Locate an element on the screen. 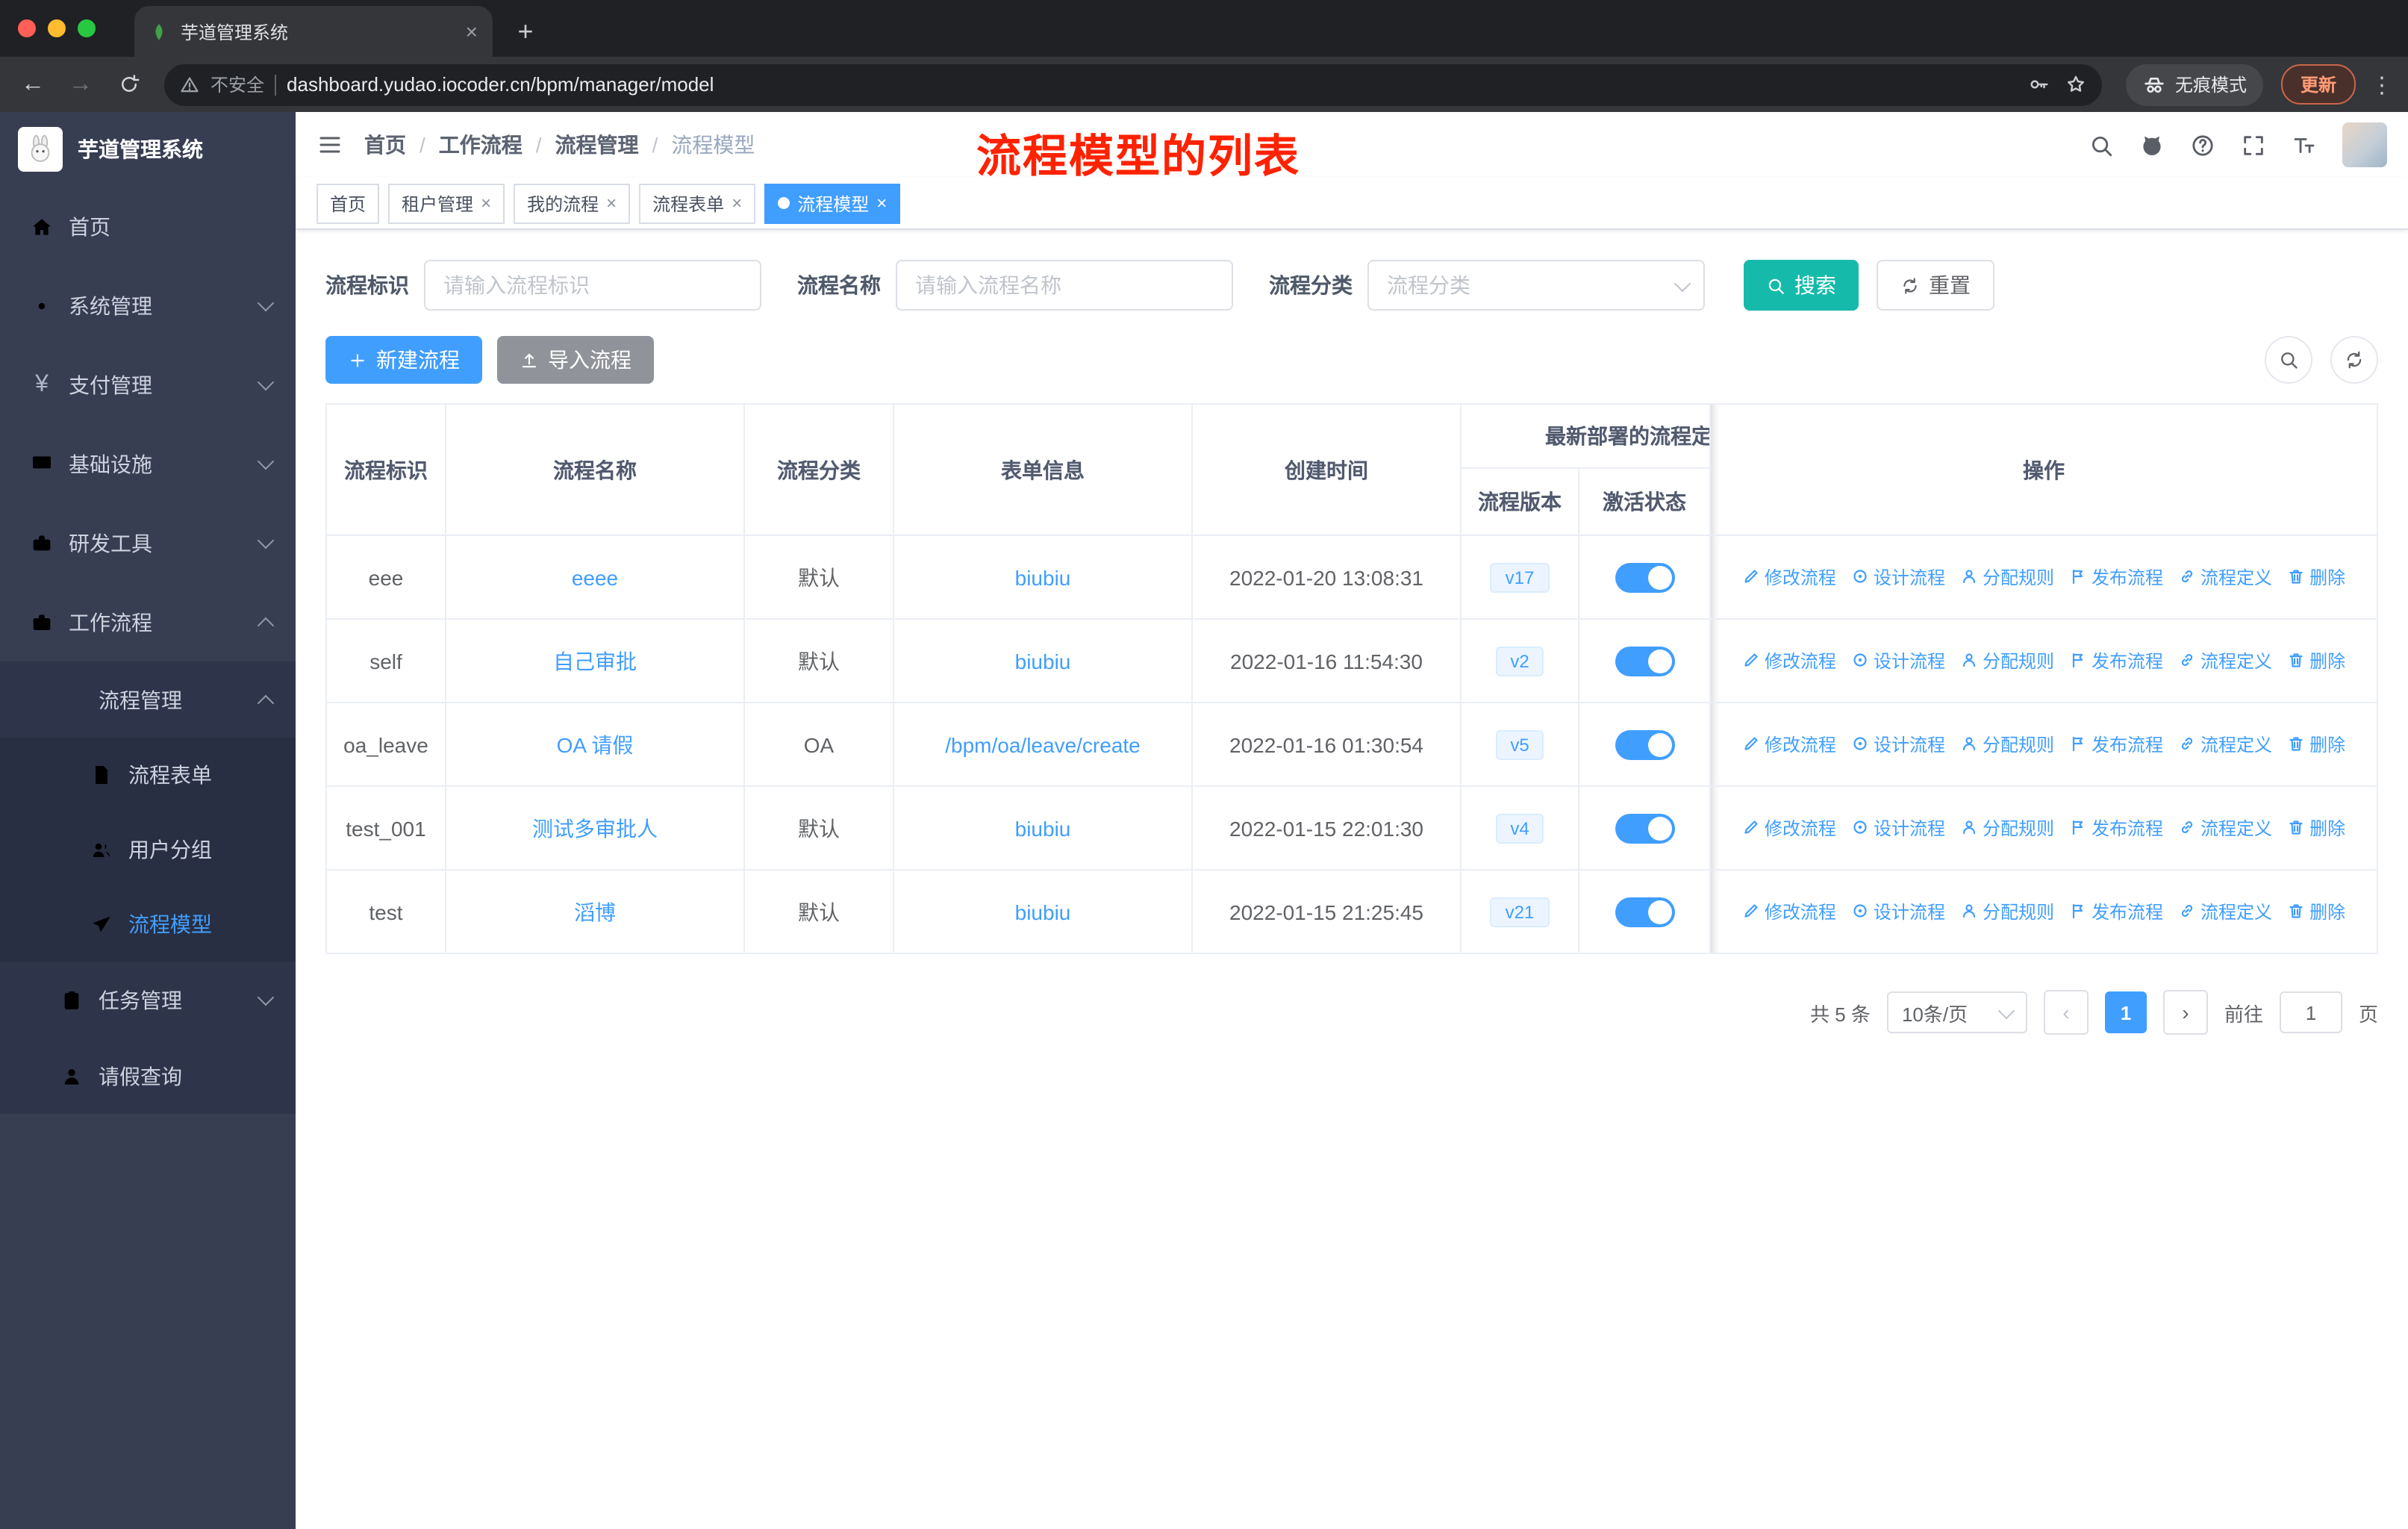  process-name-link: 自己审批 is located at coordinates (595, 661).